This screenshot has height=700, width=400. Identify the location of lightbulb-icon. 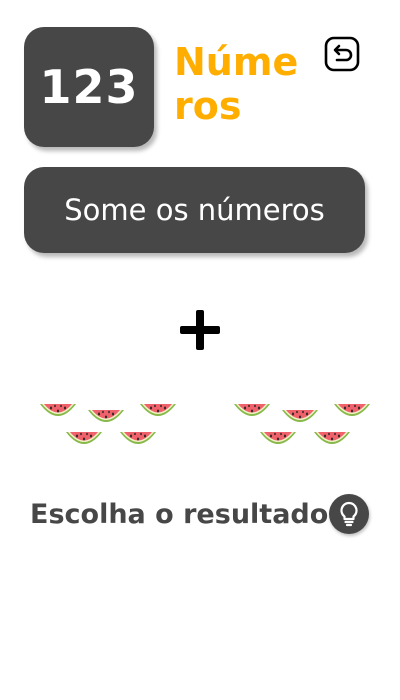
(349, 514).